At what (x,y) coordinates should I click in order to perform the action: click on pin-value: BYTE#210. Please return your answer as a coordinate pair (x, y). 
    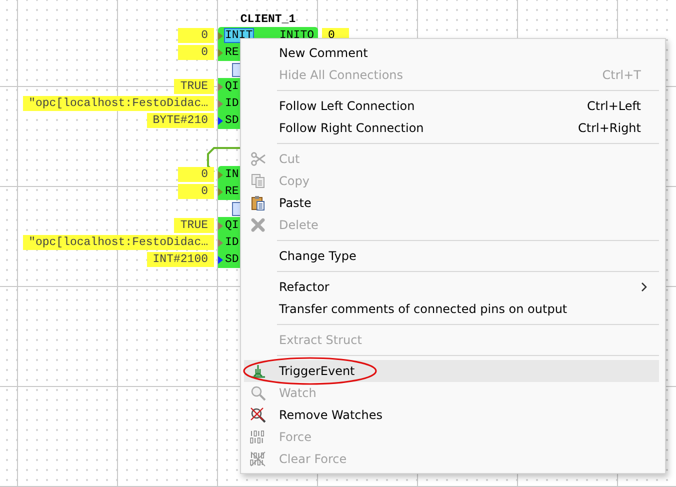
    Looking at the image, I should click on (180, 120).